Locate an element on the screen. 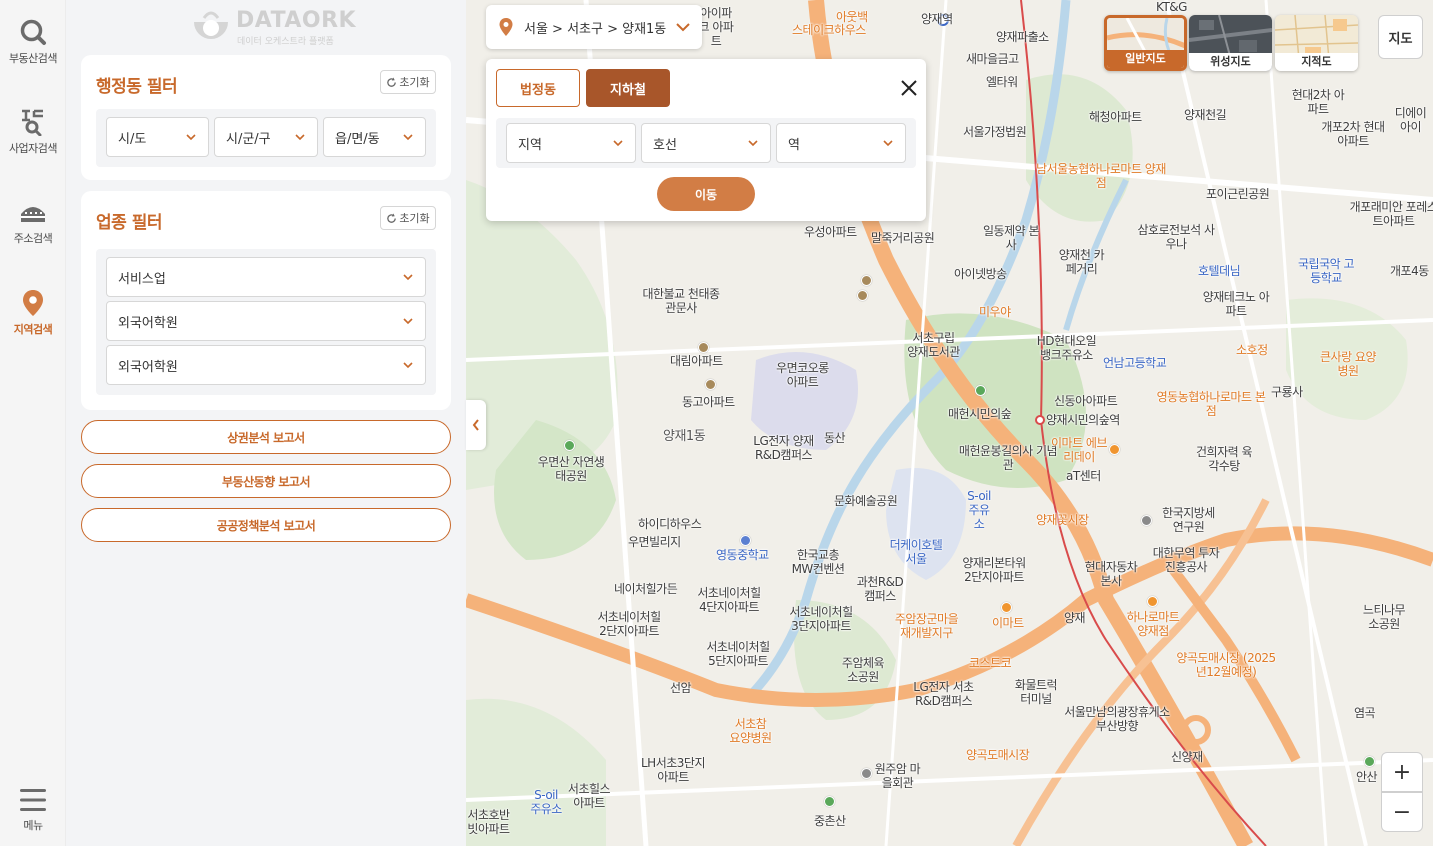 This screenshot has height=846, width=1433. zoom-in-button: + is located at coordinates (1402, 772).